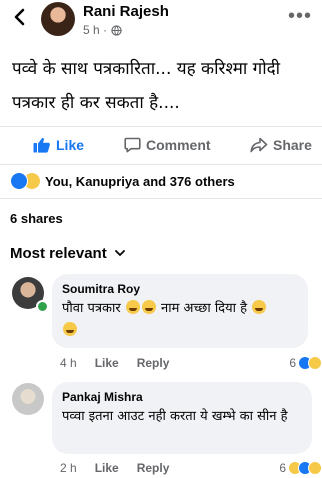 The height and width of the screenshot is (478, 322). I want to click on post-time: 5 h ·, so click(95, 30).